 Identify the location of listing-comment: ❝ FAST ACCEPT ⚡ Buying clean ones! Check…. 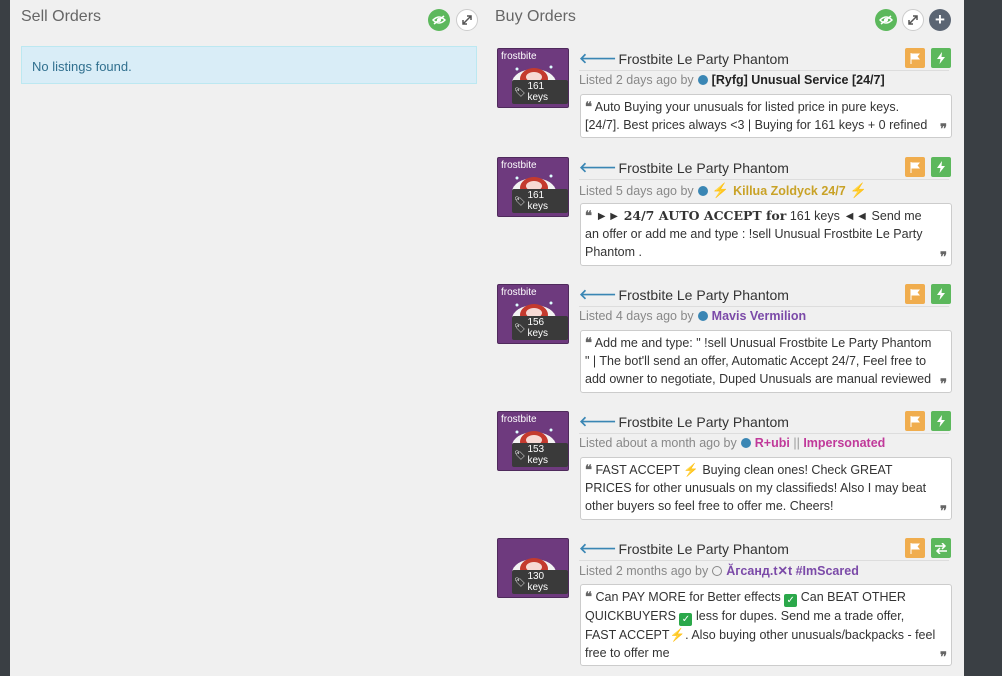
(766, 488).